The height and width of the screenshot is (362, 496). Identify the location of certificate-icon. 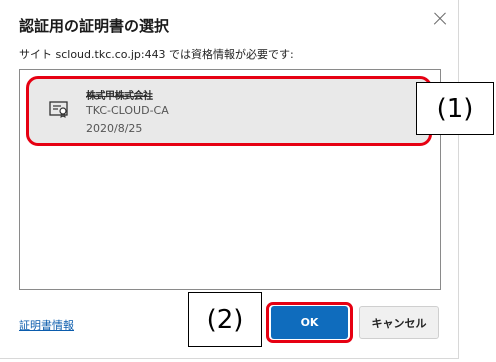
(58, 109).